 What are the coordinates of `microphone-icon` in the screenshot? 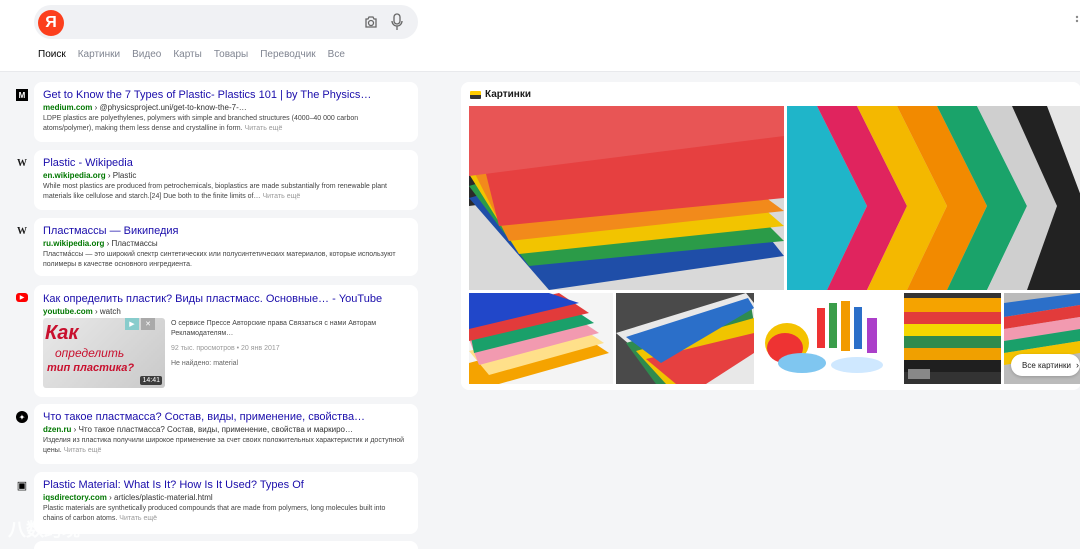 It's located at (397, 22).